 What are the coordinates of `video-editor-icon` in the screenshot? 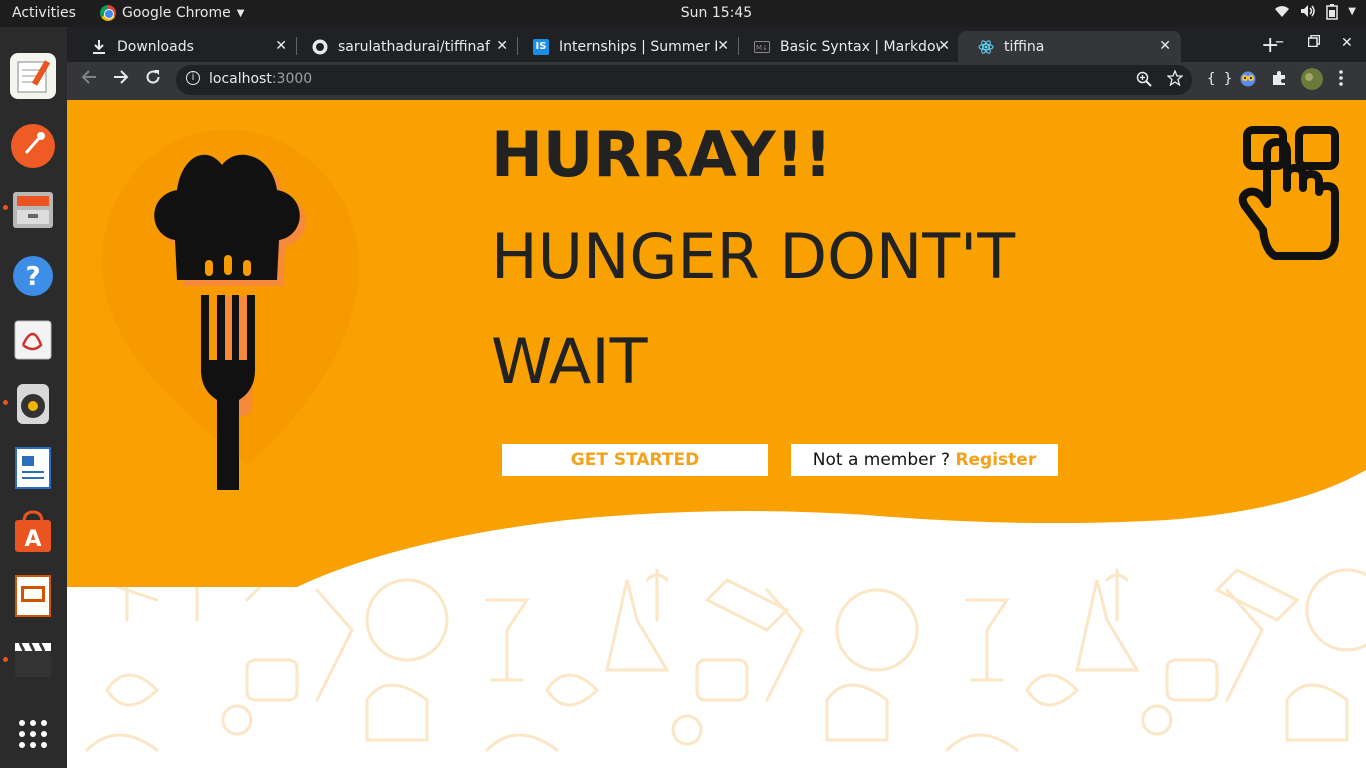 It's located at (33, 660).